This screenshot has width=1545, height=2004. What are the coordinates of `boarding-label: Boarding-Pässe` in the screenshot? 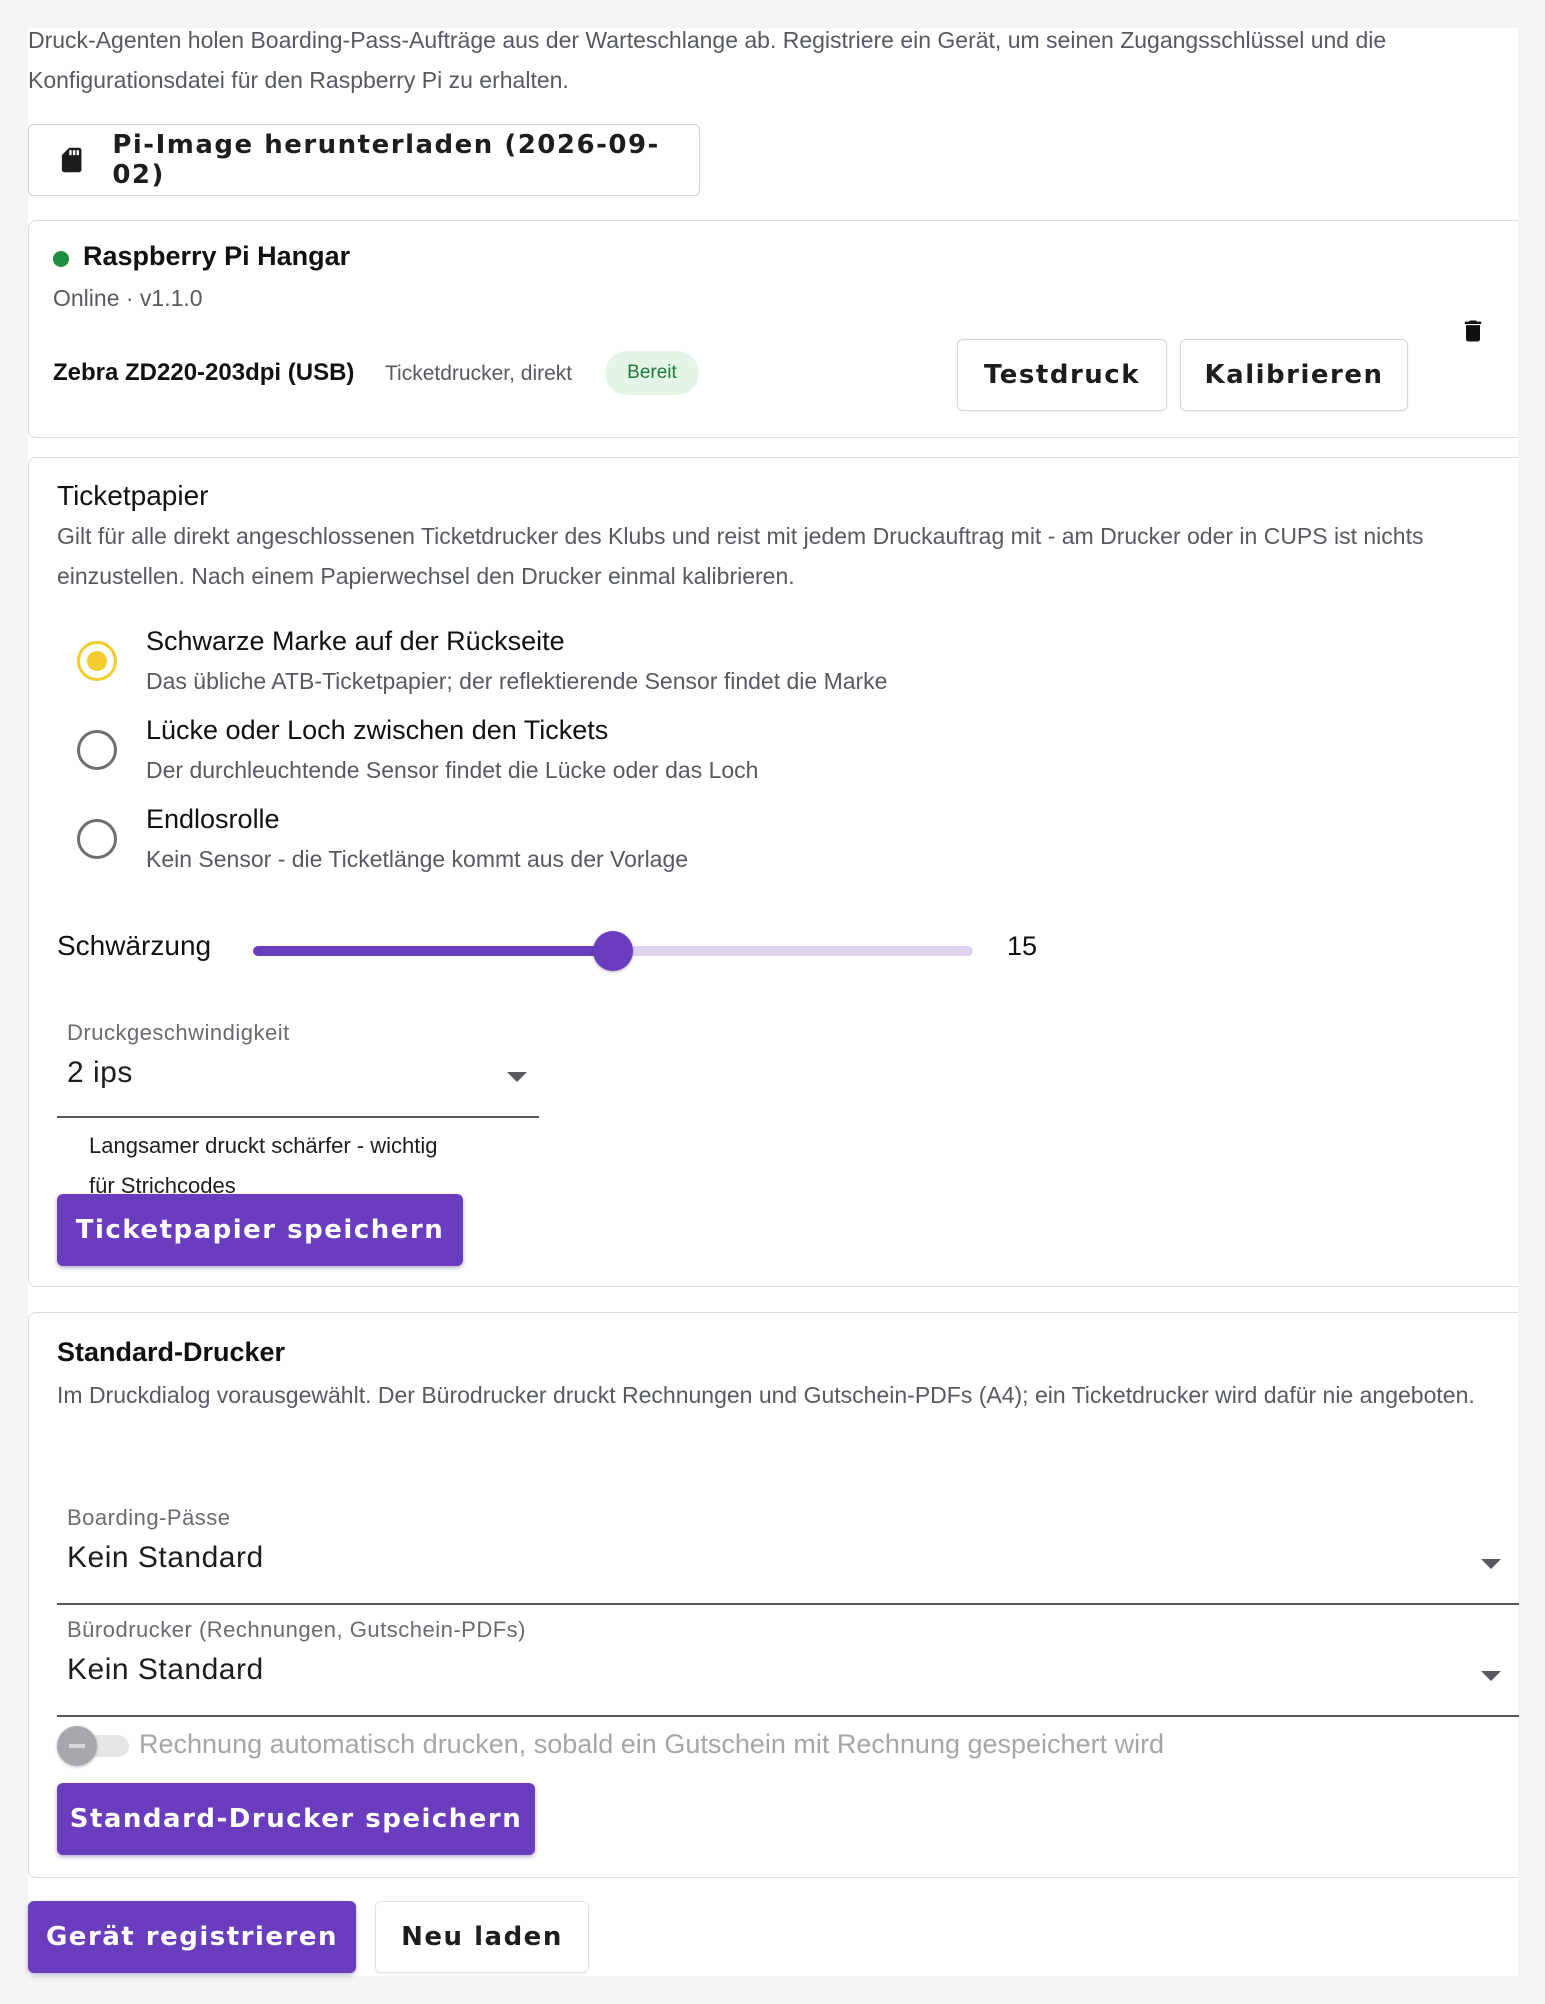 It's located at (149, 1517).